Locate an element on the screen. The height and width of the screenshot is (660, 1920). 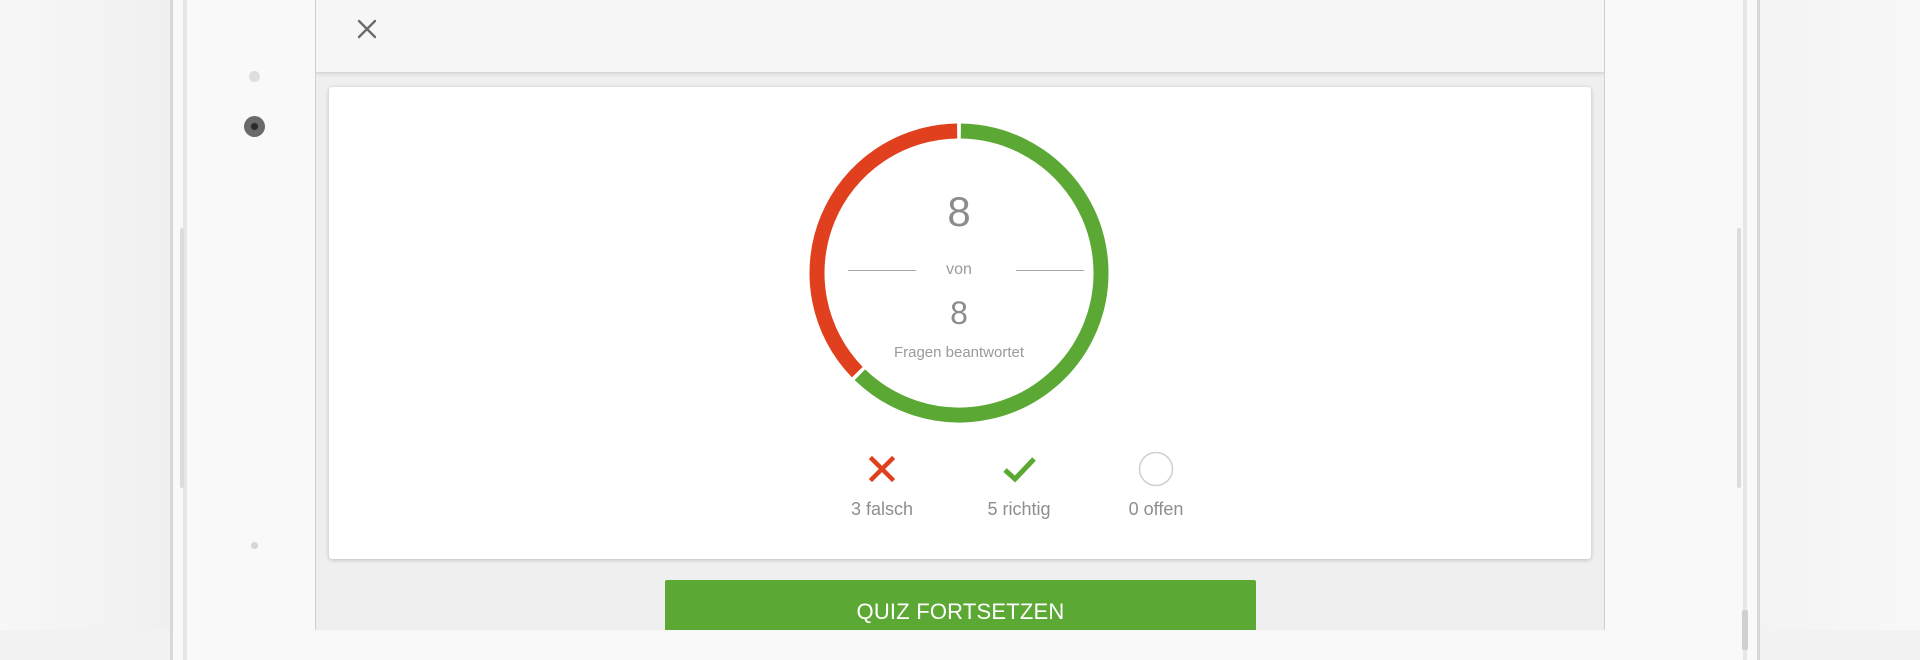
tablet-sensor-bottom is located at coordinates (254, 545).